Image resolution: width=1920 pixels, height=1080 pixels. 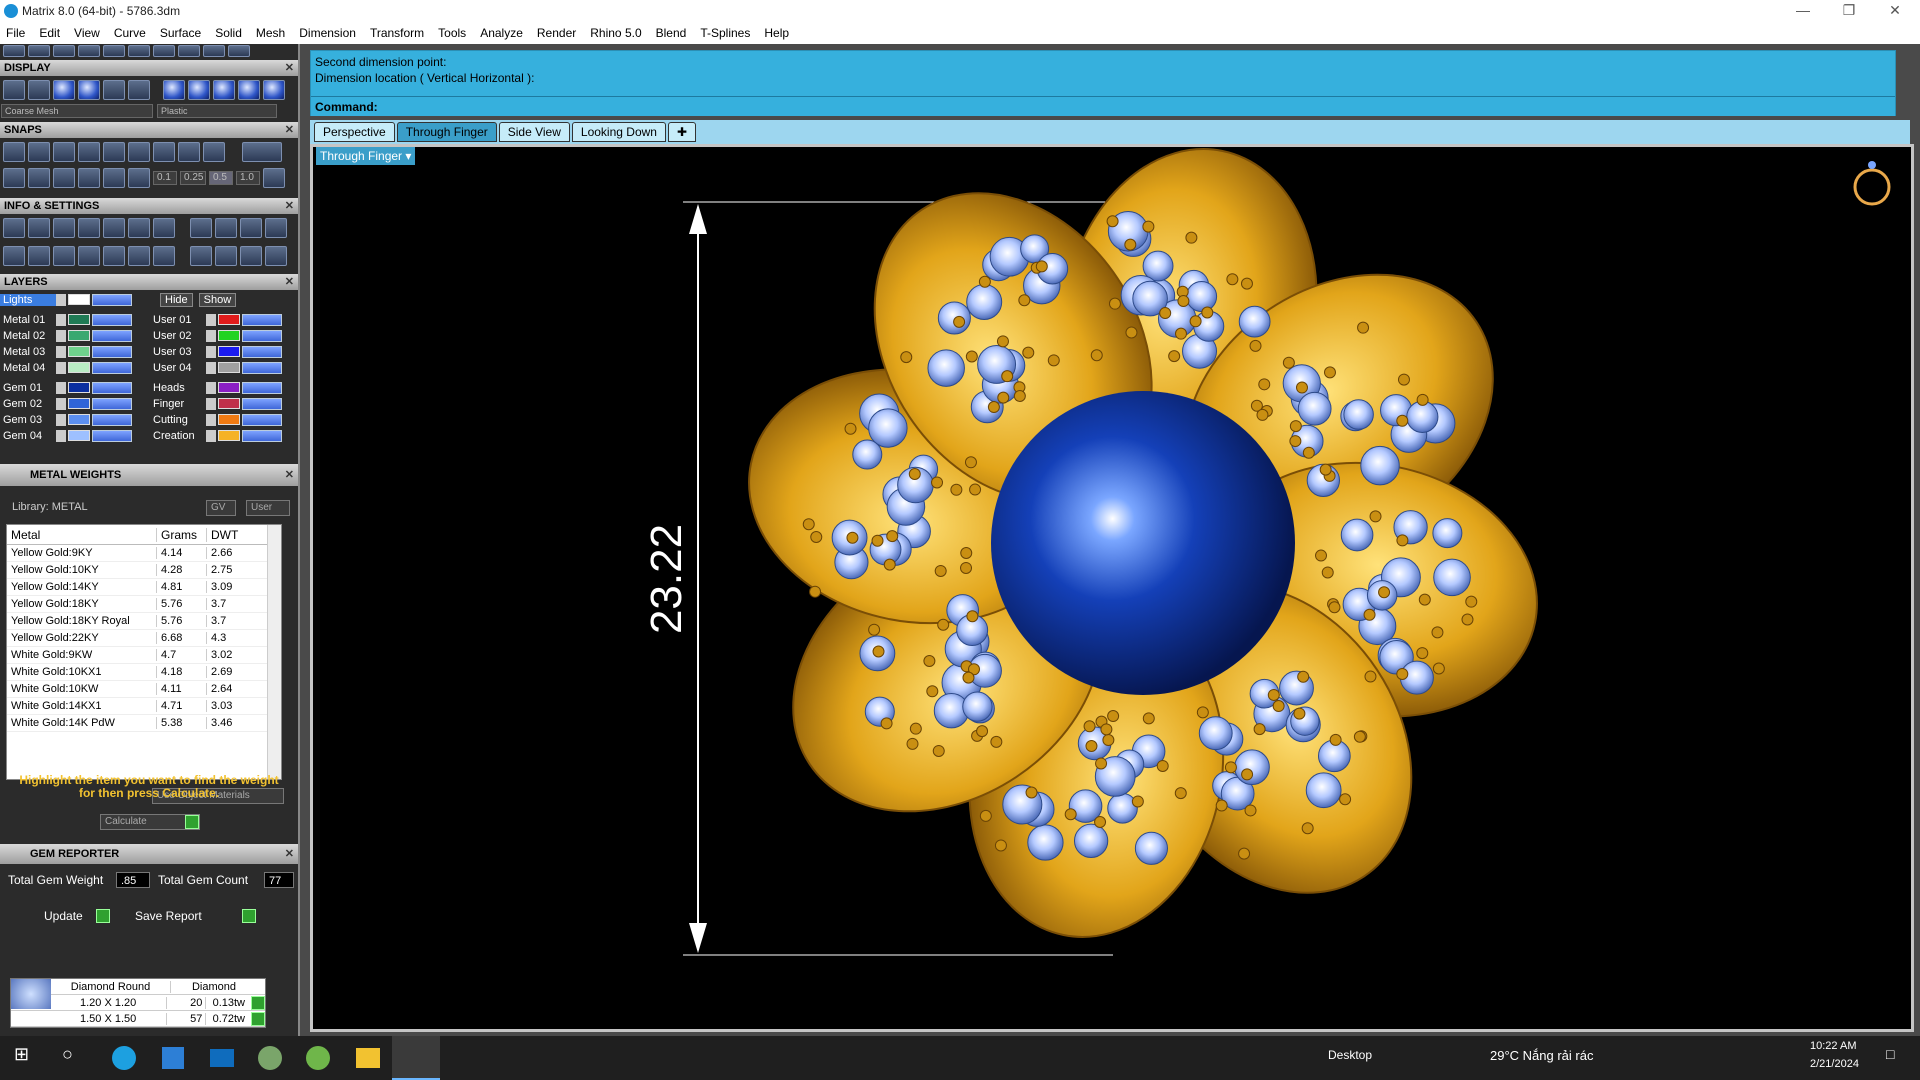 I want to click on table-row: White Gold:10KX1 4.18 2.69, so click(x=144, y=672).